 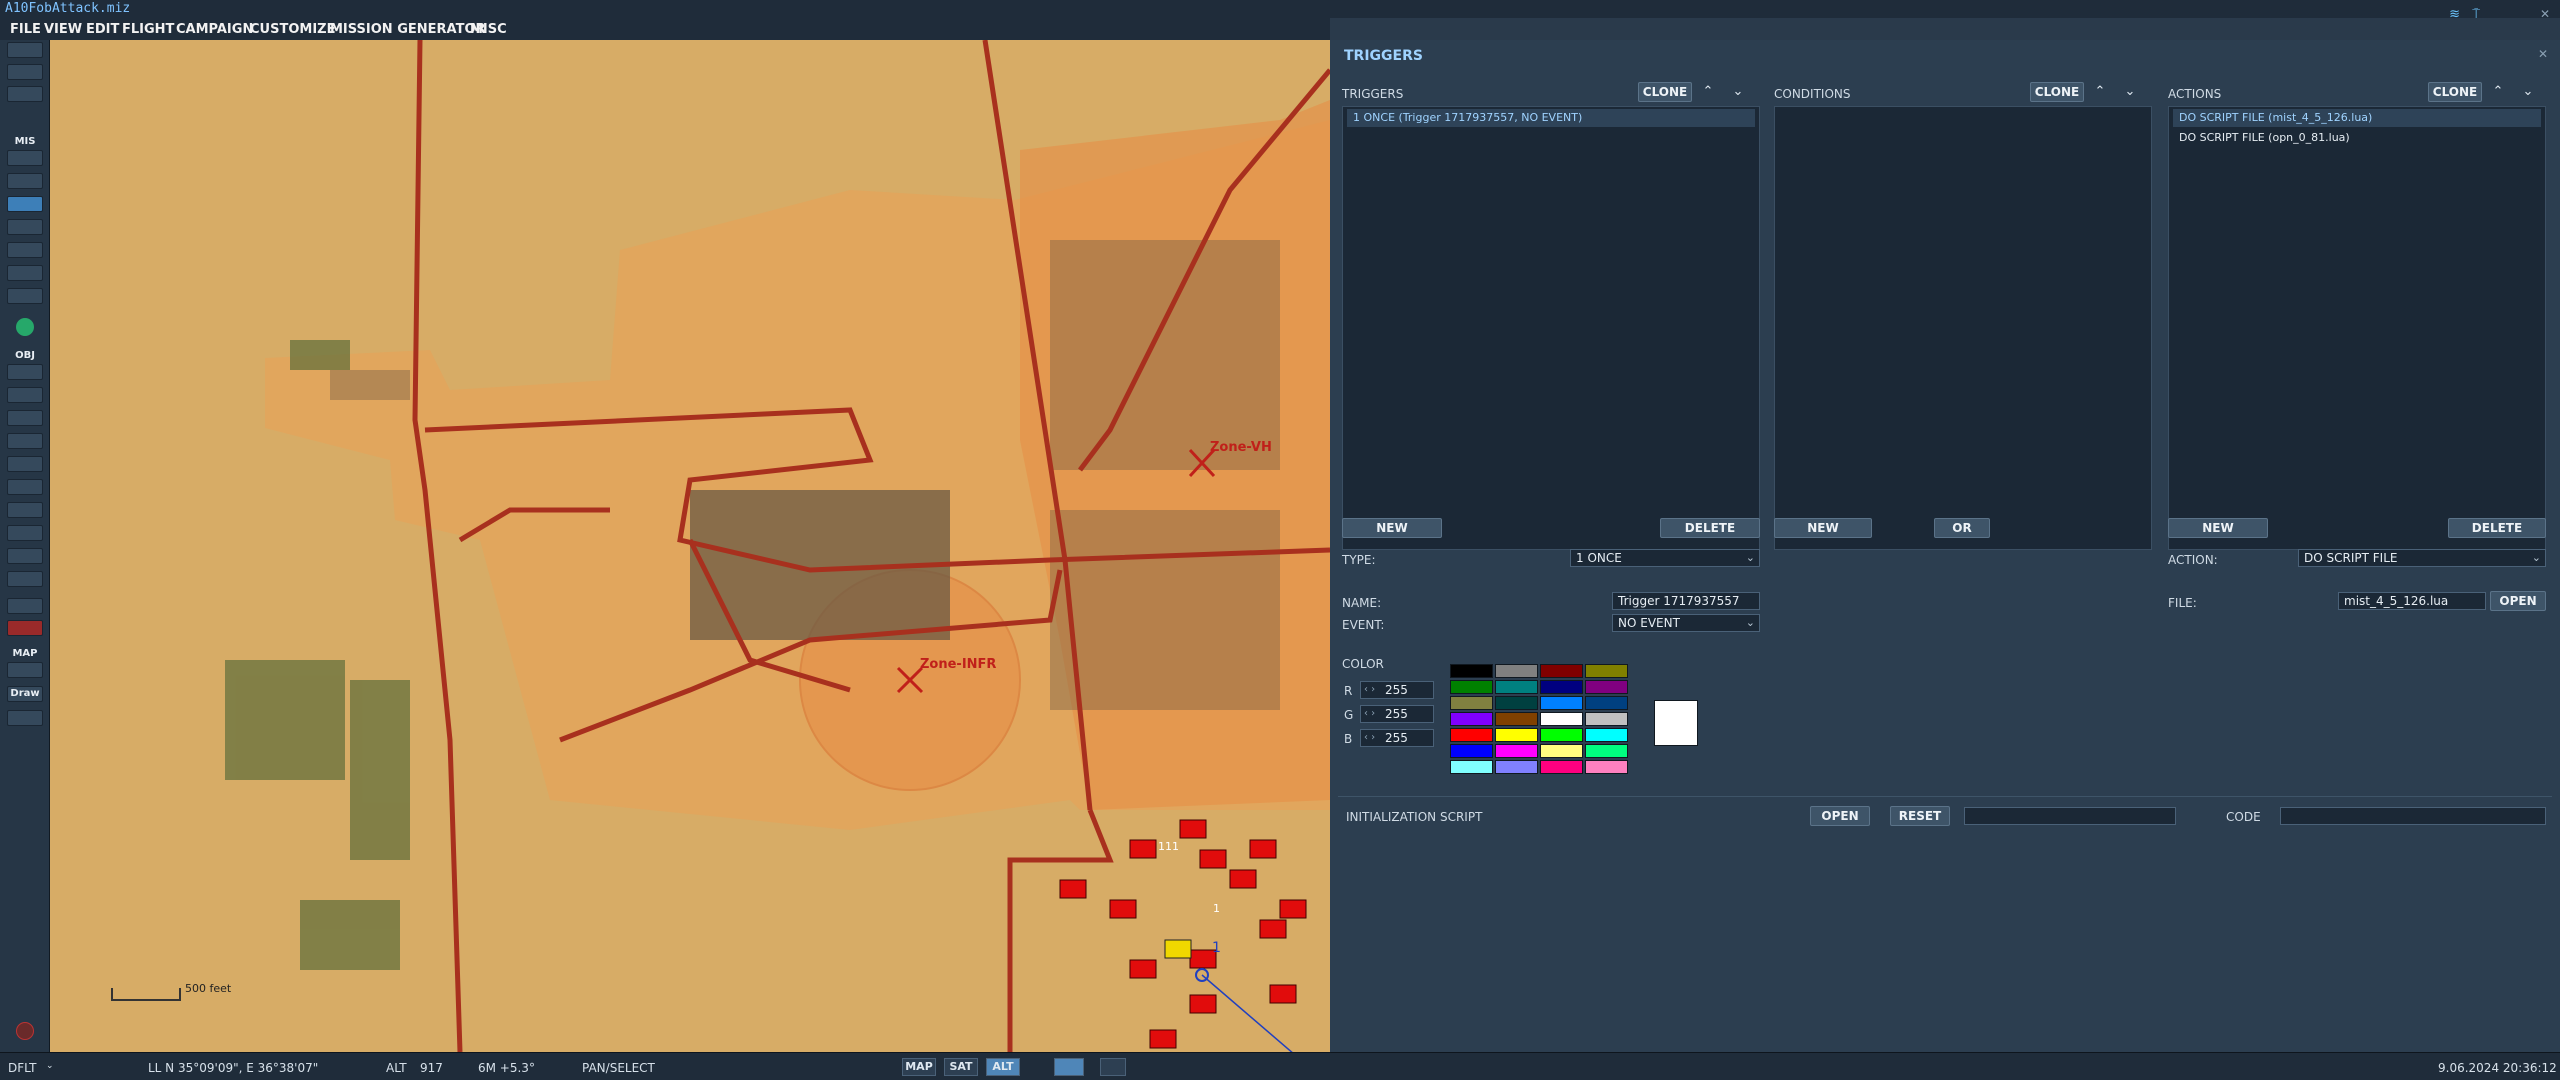 I want to click on trigger-delete-button: DELETE, so click(x=1710, y=528).